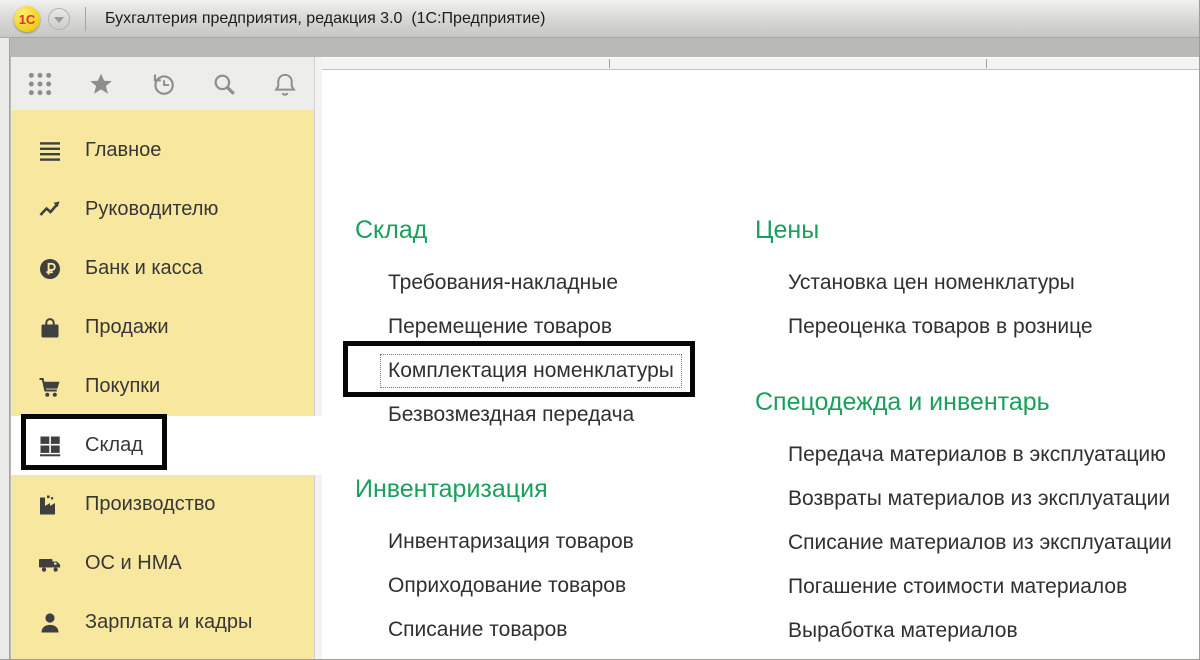  Describe the element at coordinates (27, 19) in the screenshot. I see `1c-logo: 1С` at that location.